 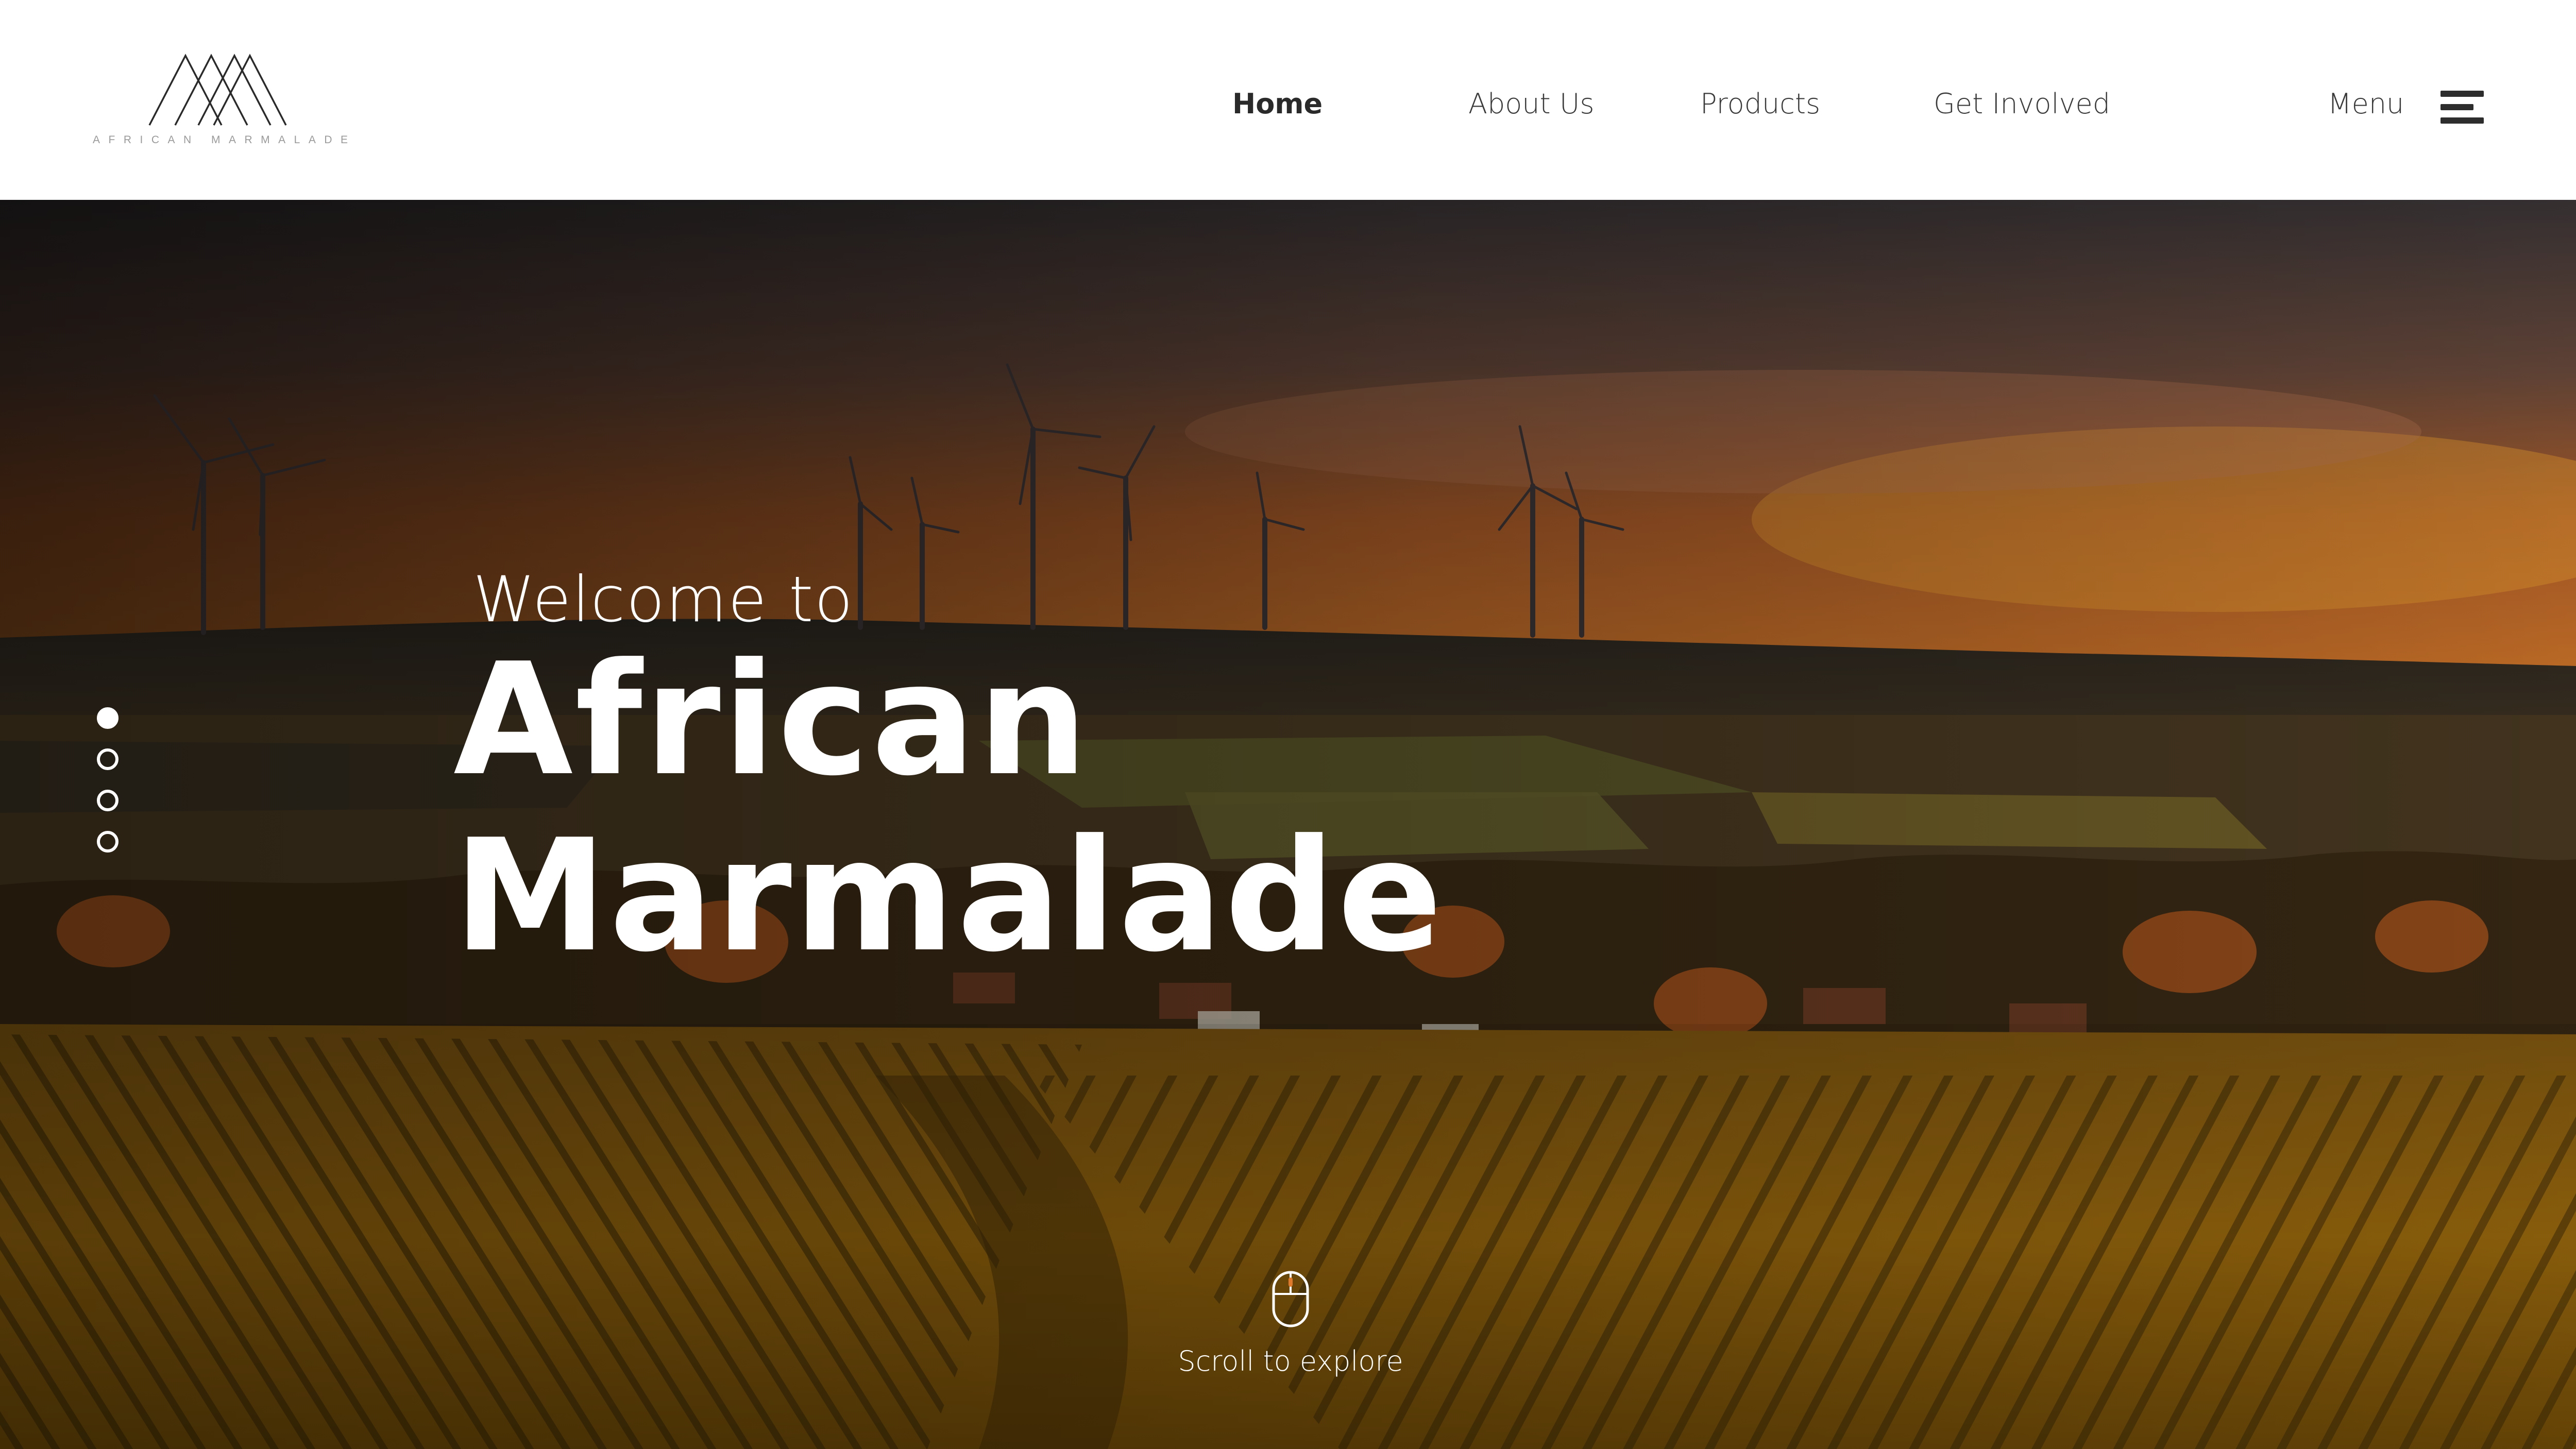 What do you see at coordinates (217, 90) in the screenshot?
I see `mountain-logo-icon` at bounding box center [217, 90].